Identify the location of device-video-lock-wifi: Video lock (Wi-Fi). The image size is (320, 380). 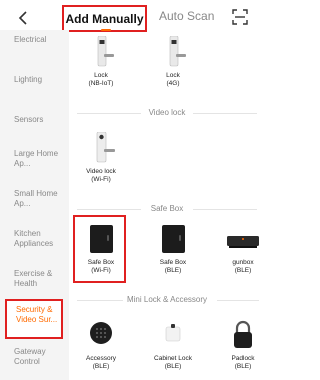
(101, 157).